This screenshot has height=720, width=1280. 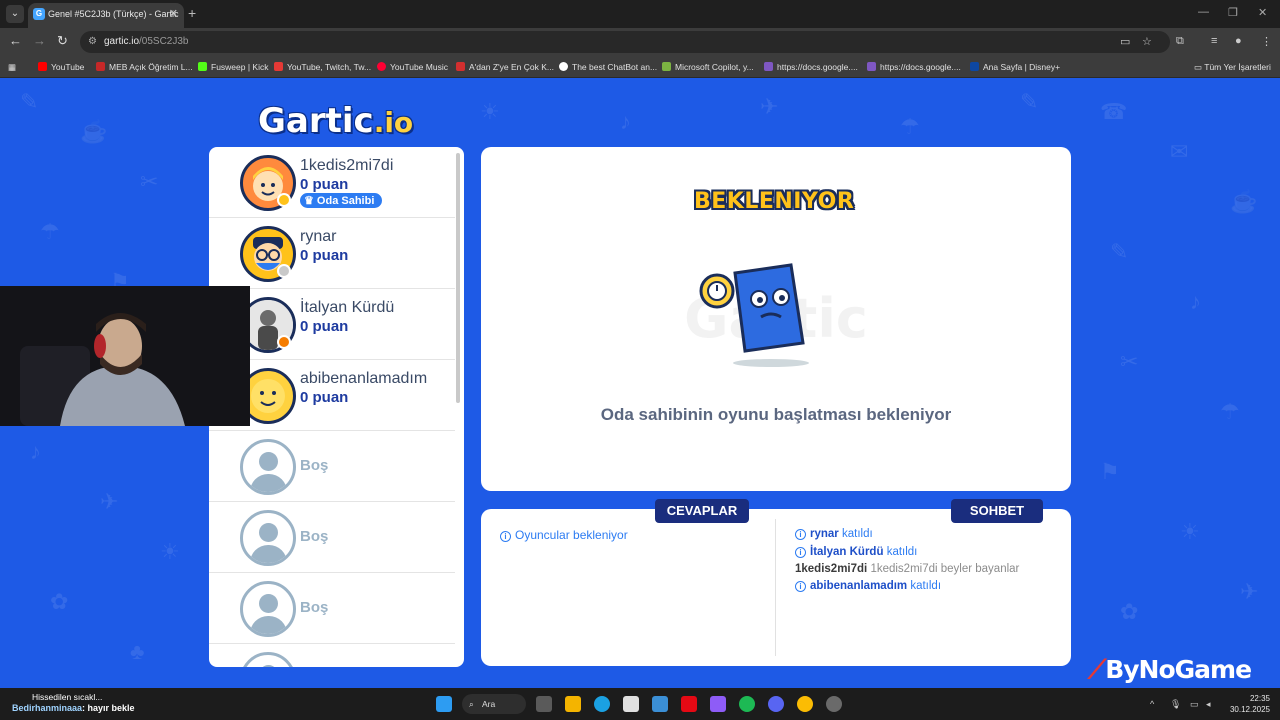 What do you see at coordinates (625, 42) in the screenshot?
I see `address-bar: ⚙ gartic.io/05SC2J3b` at bounding box center [625, 42].